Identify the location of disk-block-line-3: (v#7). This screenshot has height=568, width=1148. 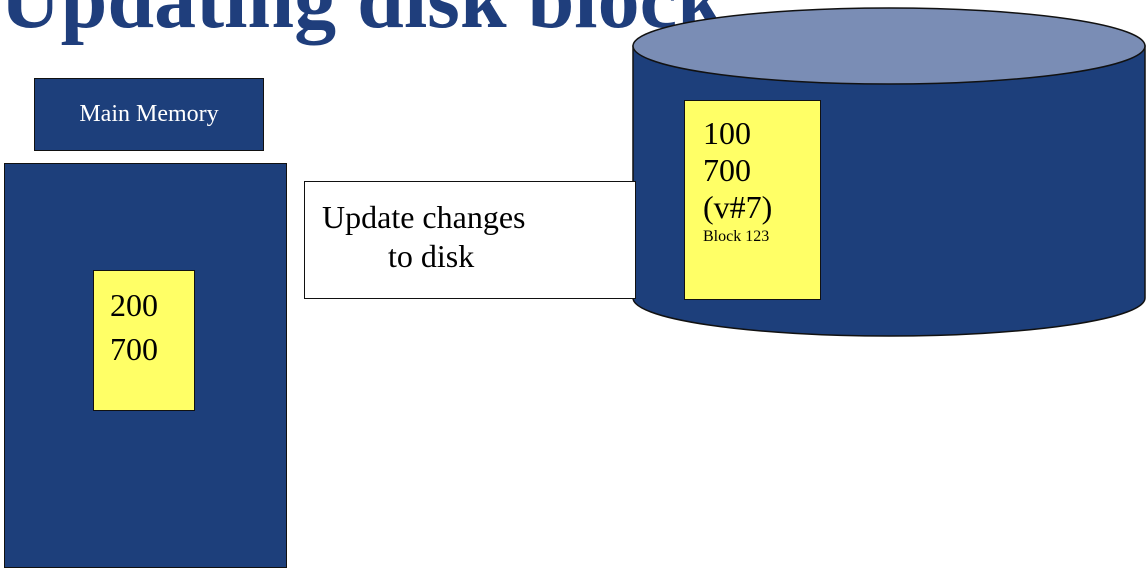
(738, 207).